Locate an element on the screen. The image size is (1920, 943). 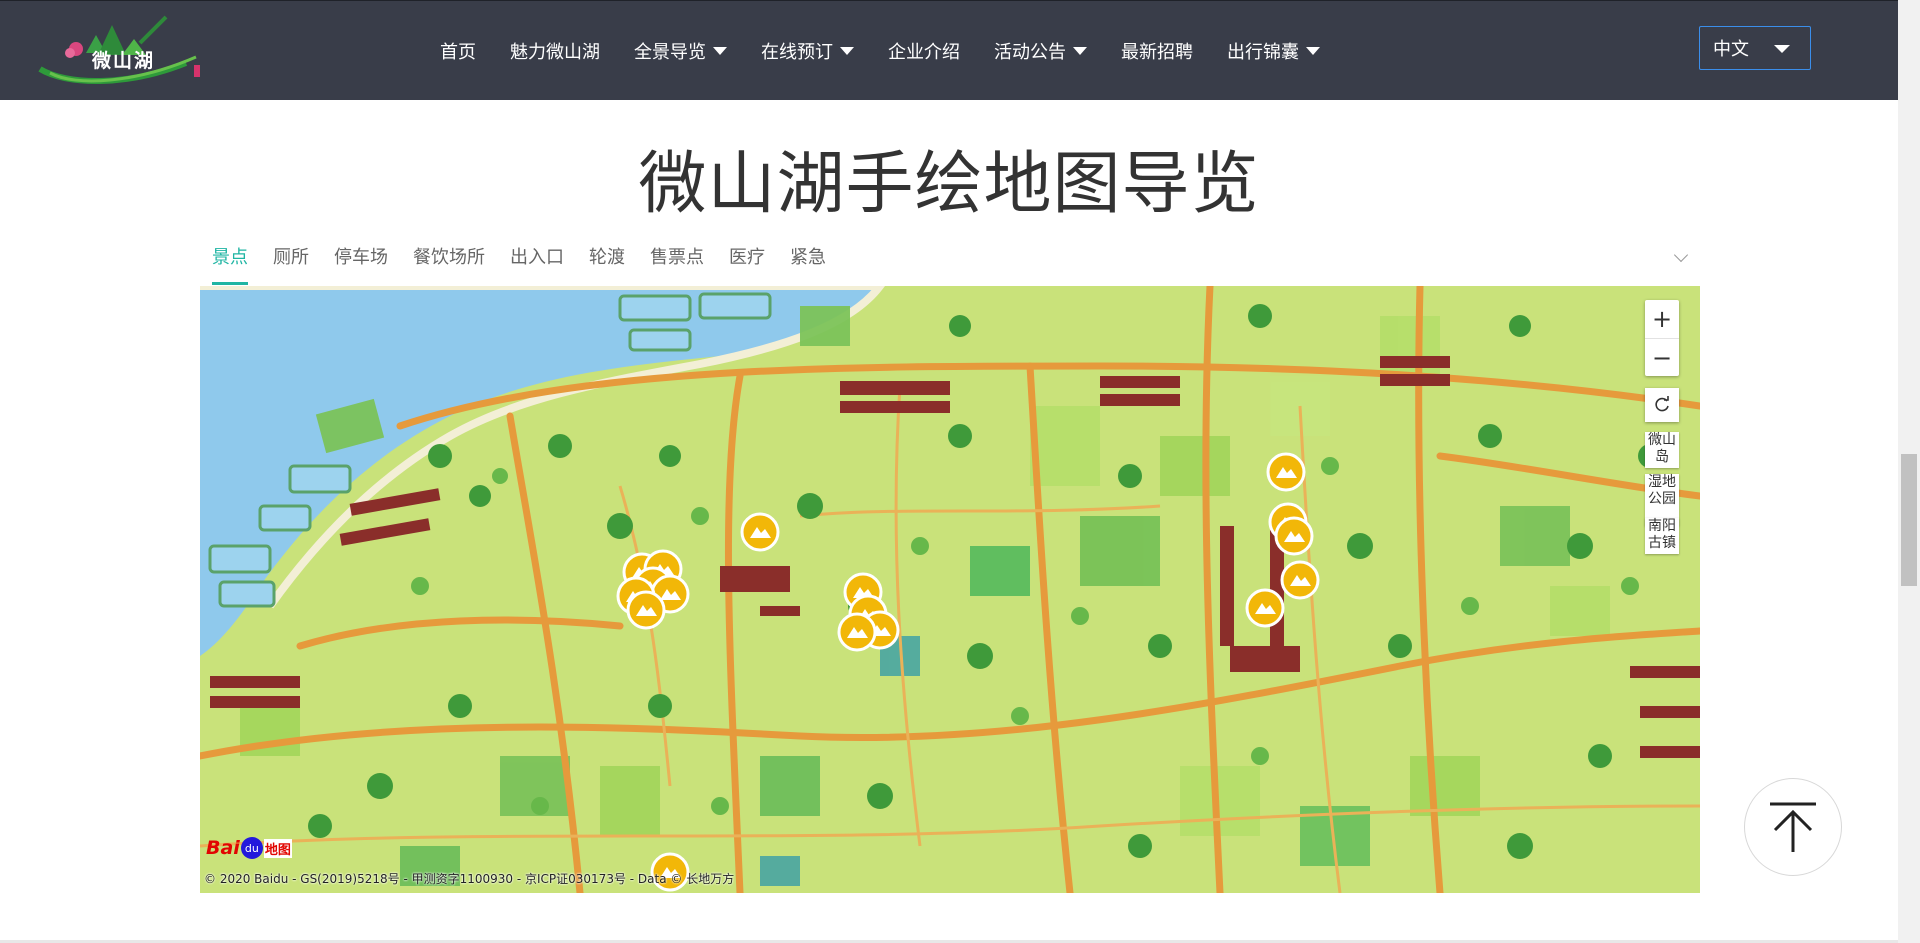
baidu-map-logo: Bai du 地图 is located at coordinates (249, 848).